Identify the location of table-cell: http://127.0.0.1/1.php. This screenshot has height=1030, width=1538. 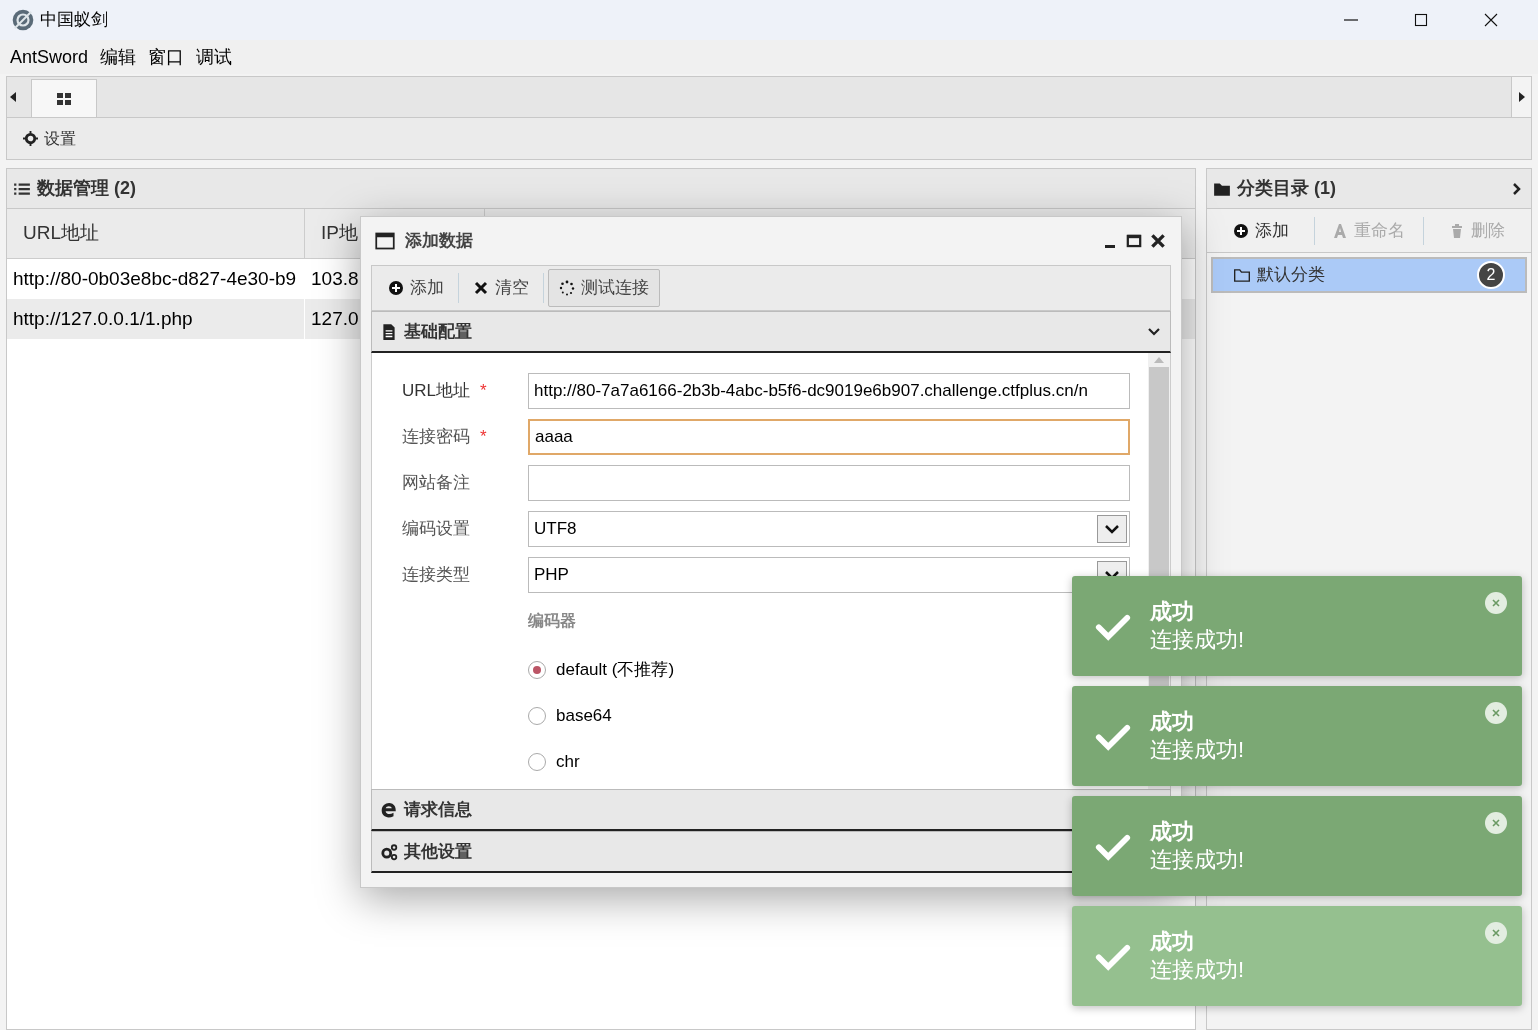
(156, 319).